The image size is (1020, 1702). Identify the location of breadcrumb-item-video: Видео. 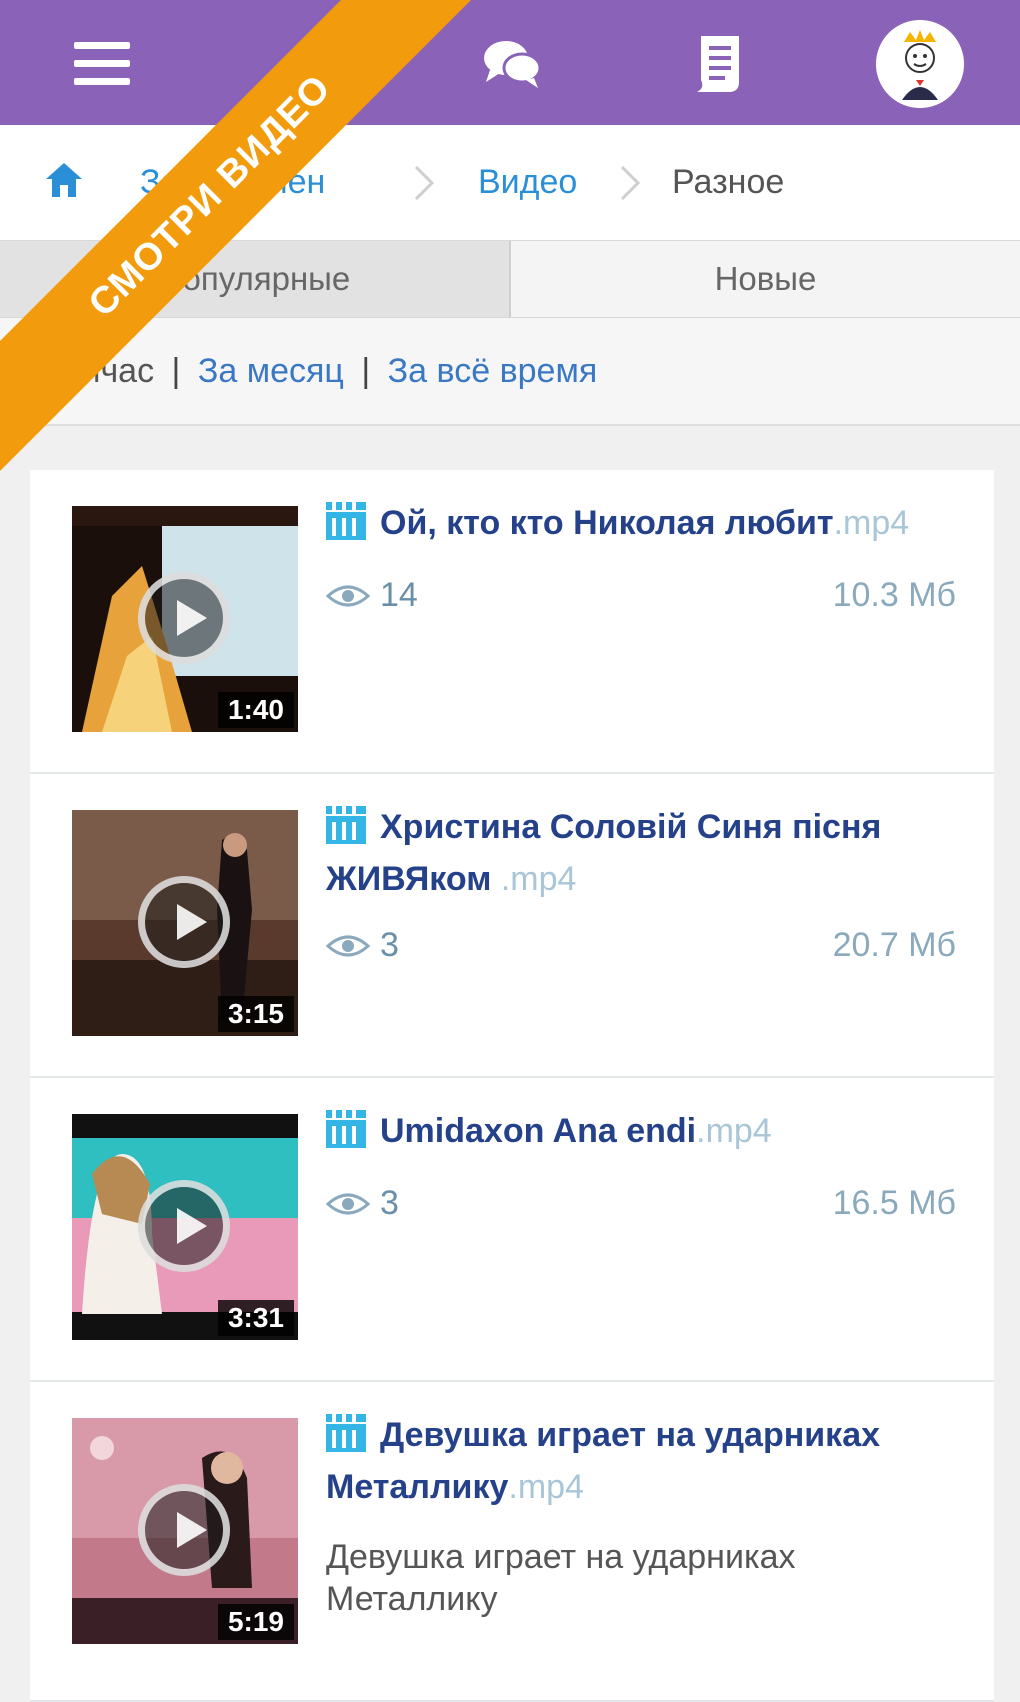
(527, 182).